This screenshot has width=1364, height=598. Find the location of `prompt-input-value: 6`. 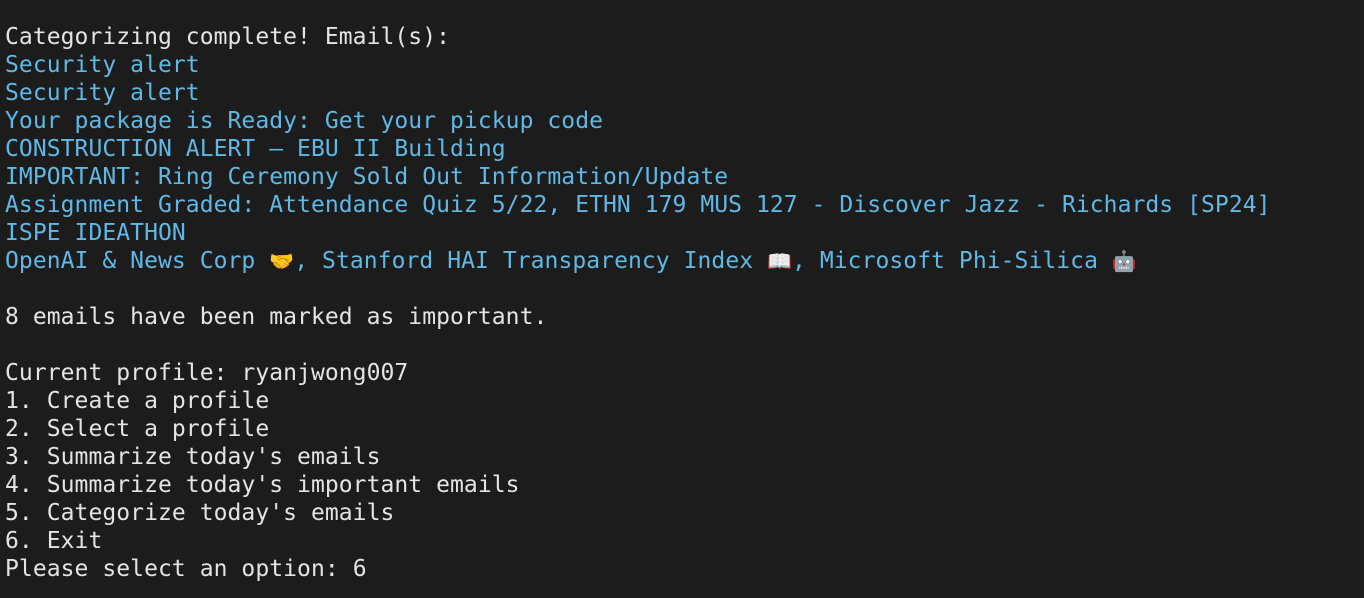

prompt-input-value: 6 is located at coordinates (360, 569).